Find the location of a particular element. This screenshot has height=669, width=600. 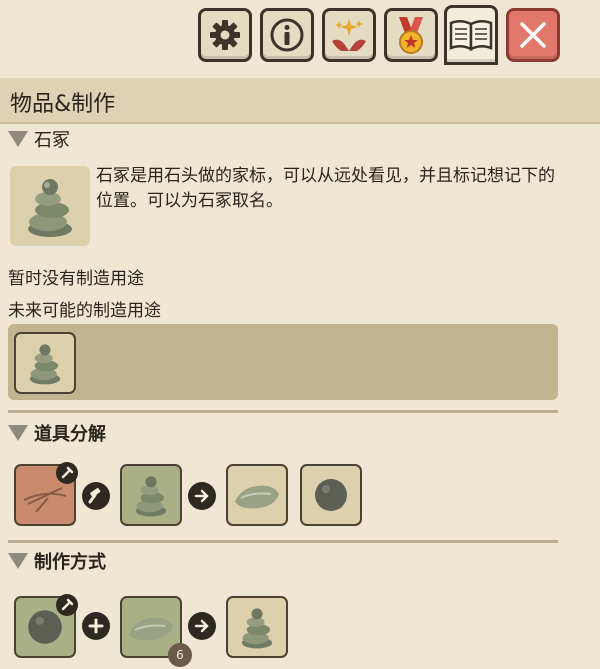

achievements-button is located at coordinates (349, 35).